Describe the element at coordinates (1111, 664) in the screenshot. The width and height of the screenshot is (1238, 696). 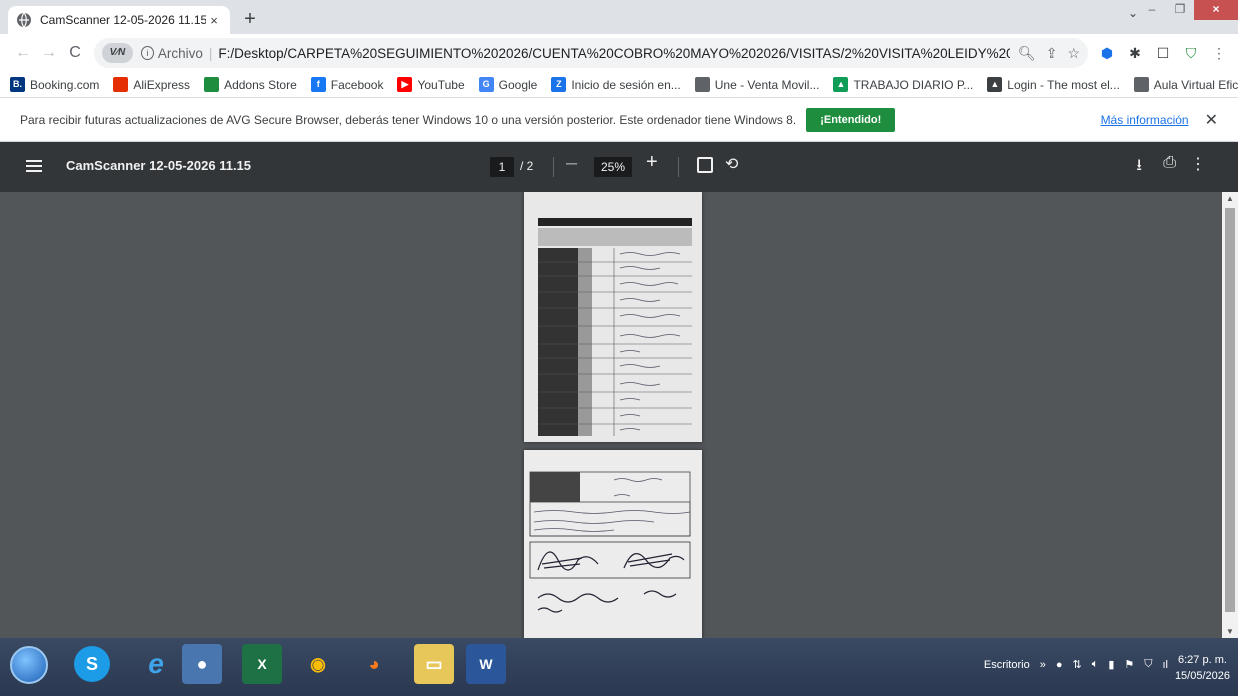
I see `battery-icon: ▮` at that location.